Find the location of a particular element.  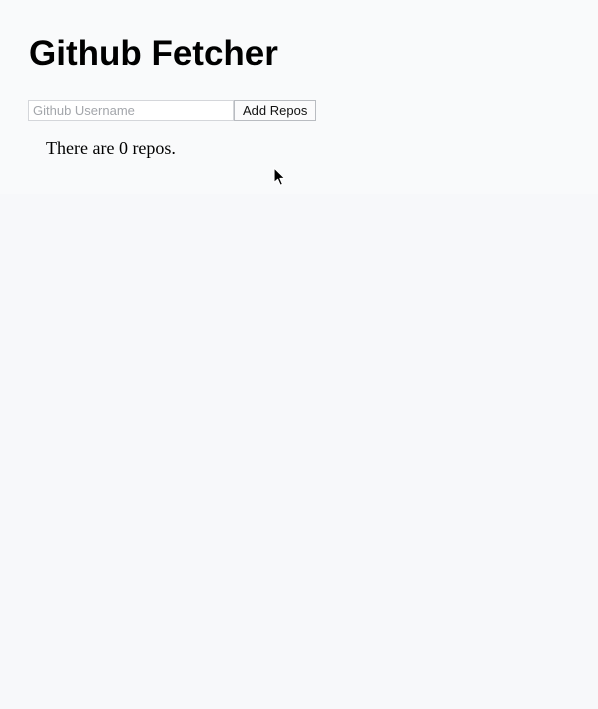

github-username-input is located at coordinates (131, 110).